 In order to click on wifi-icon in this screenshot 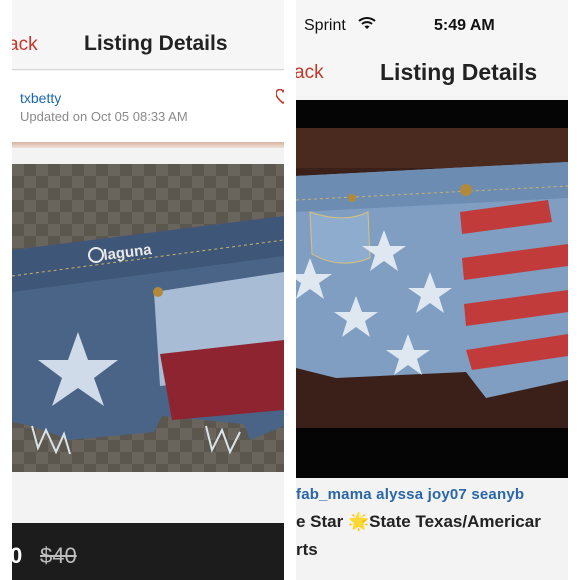, I will do `click(367, 23)`.